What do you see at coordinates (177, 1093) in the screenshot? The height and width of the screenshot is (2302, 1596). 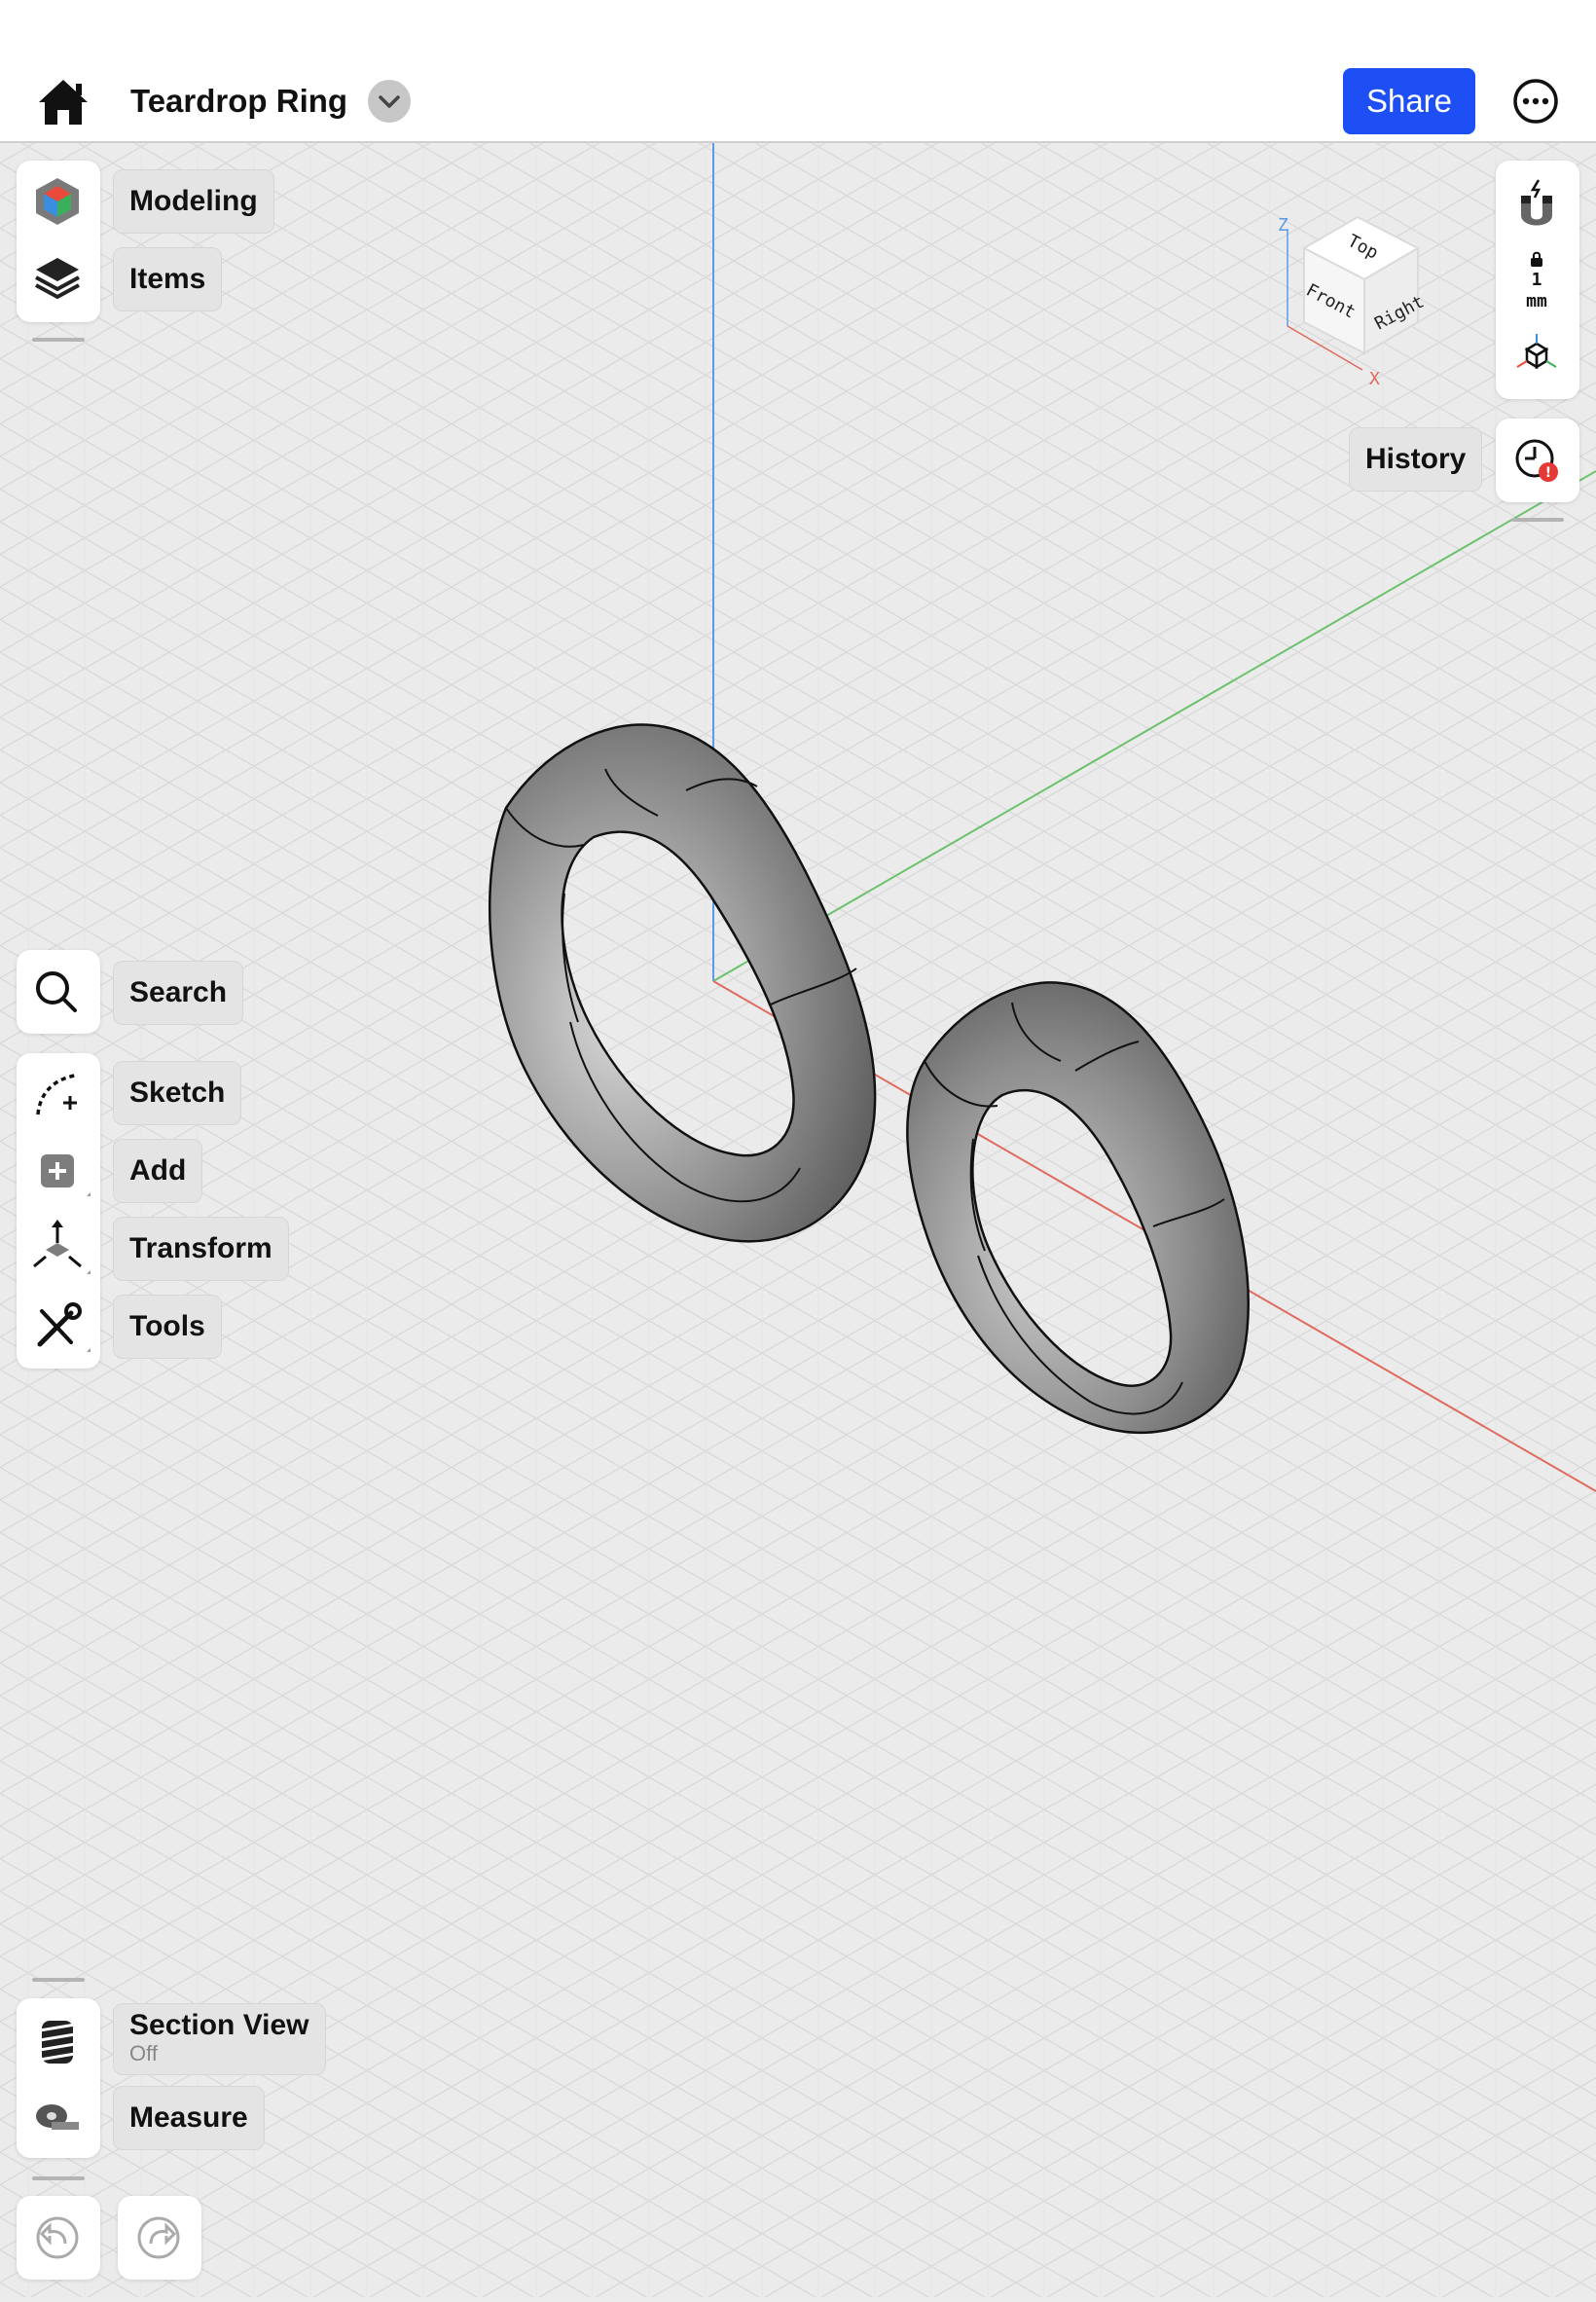 I see `sketch-label: Sketch` at bounding box center [177, 1093].